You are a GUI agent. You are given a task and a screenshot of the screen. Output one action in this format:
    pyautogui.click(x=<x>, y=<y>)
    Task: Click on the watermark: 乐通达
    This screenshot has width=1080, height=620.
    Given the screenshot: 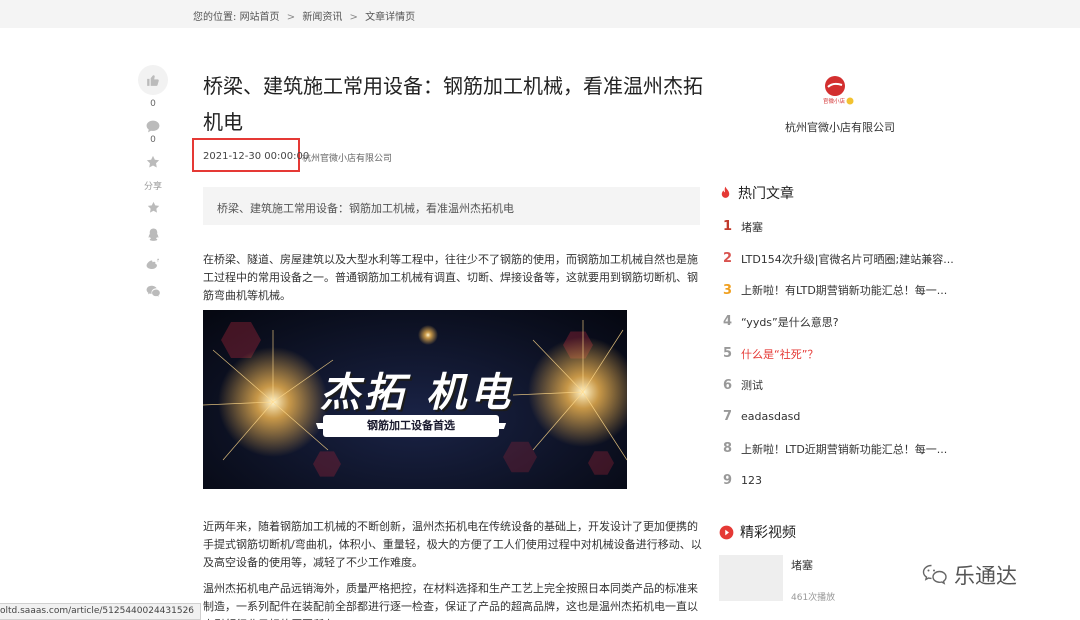 What is the action you would take?
    pyautogui.click(x=969, y=575)
    